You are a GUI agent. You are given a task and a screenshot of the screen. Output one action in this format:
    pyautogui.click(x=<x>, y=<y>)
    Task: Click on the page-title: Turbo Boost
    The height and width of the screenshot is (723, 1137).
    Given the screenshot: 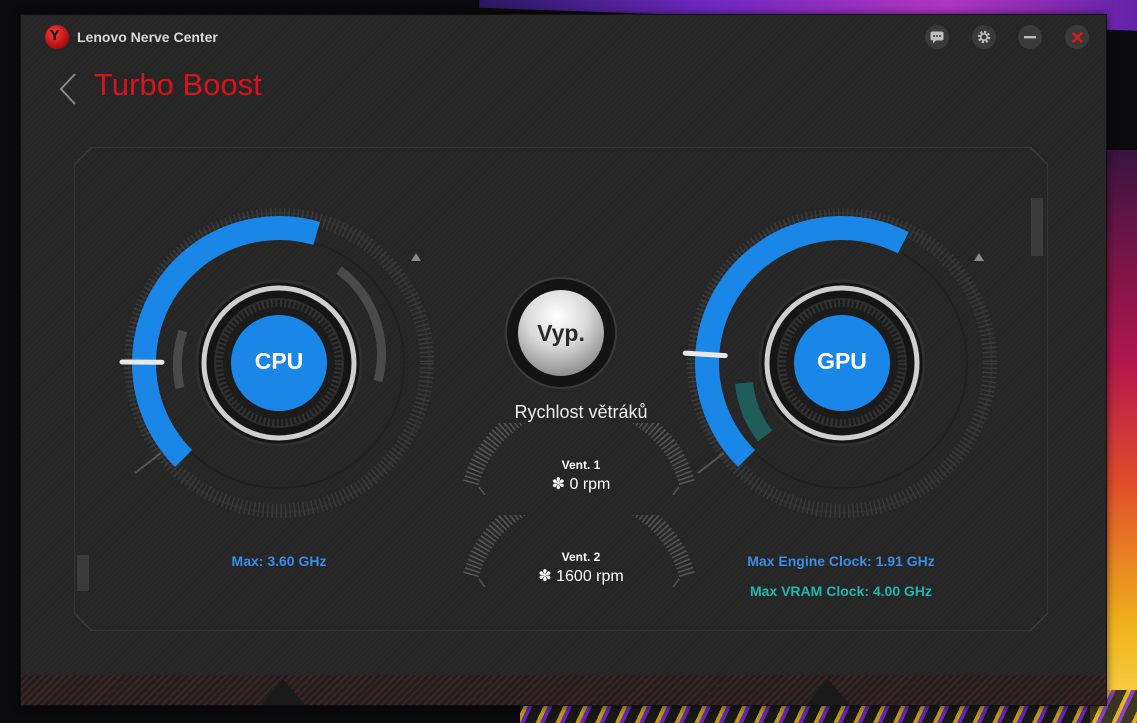 What is the action you would take?
    pyautogui.click(x=178, y=84)
    